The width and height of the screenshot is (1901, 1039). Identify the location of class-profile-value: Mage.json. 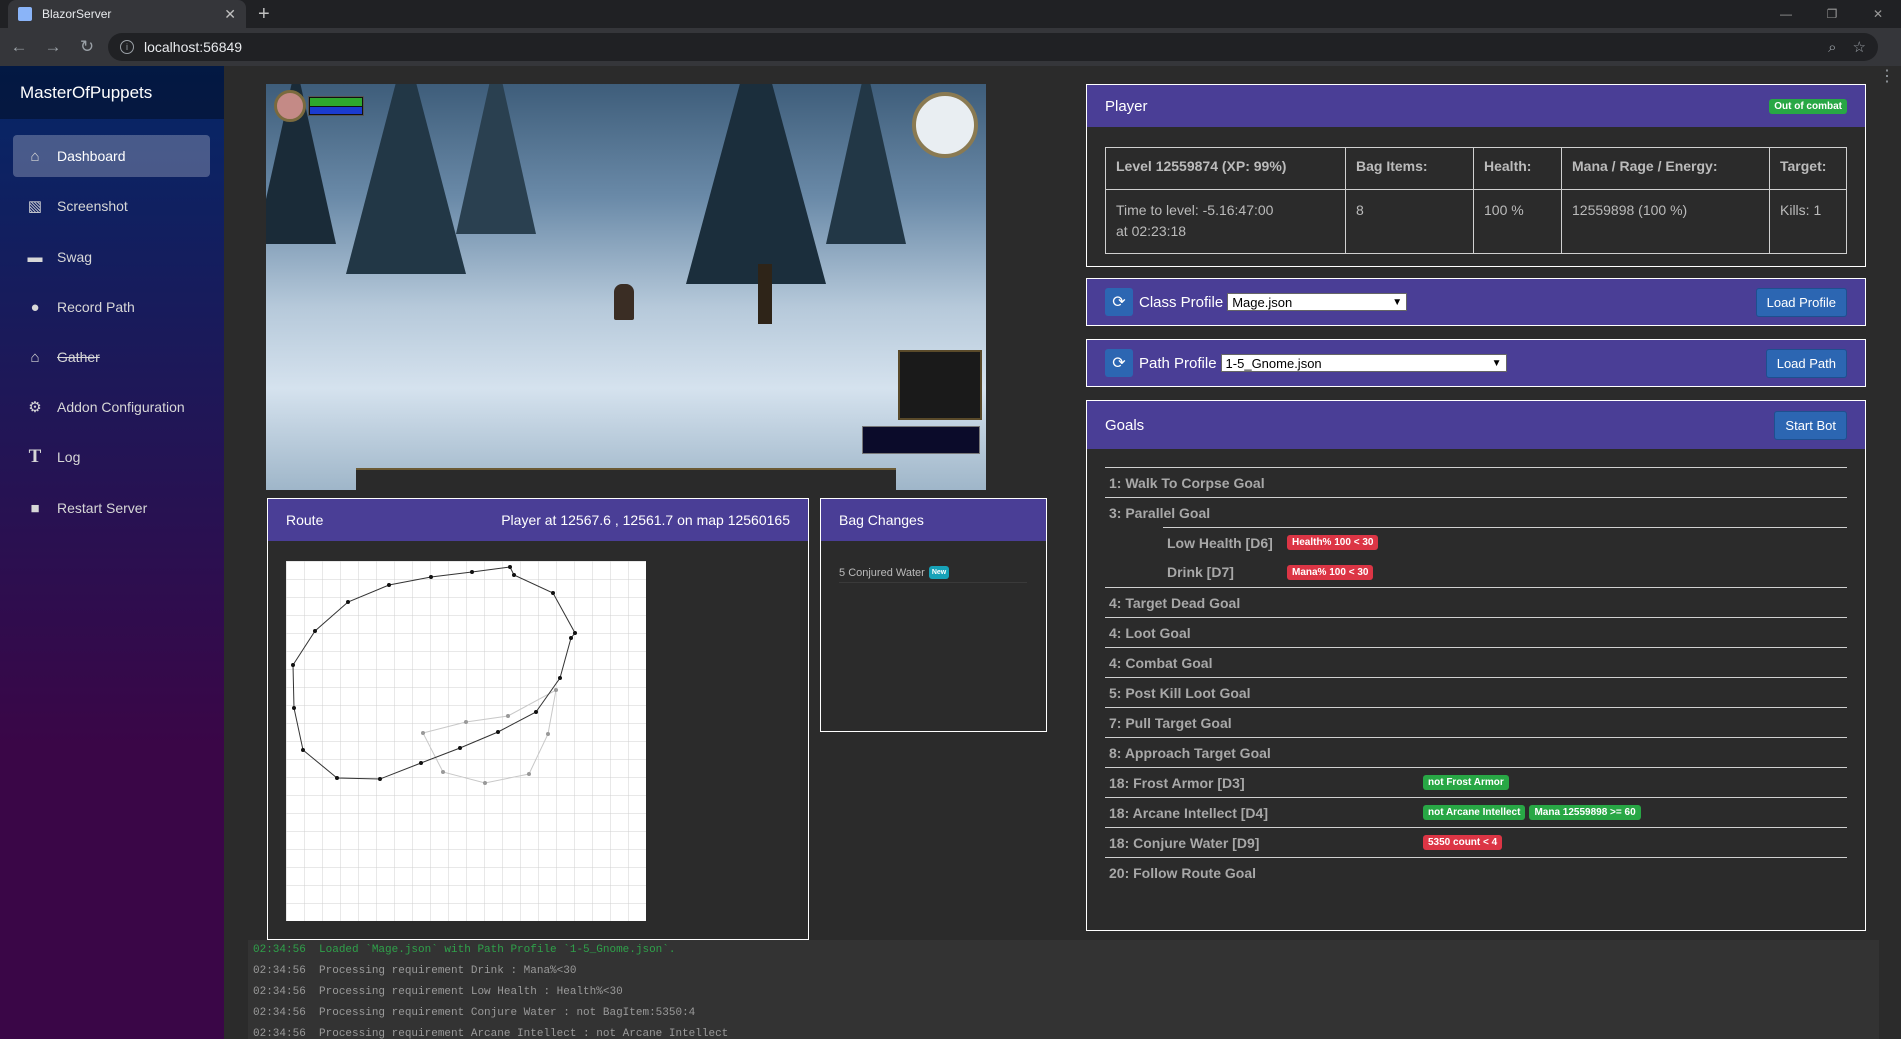
(1262, 302).